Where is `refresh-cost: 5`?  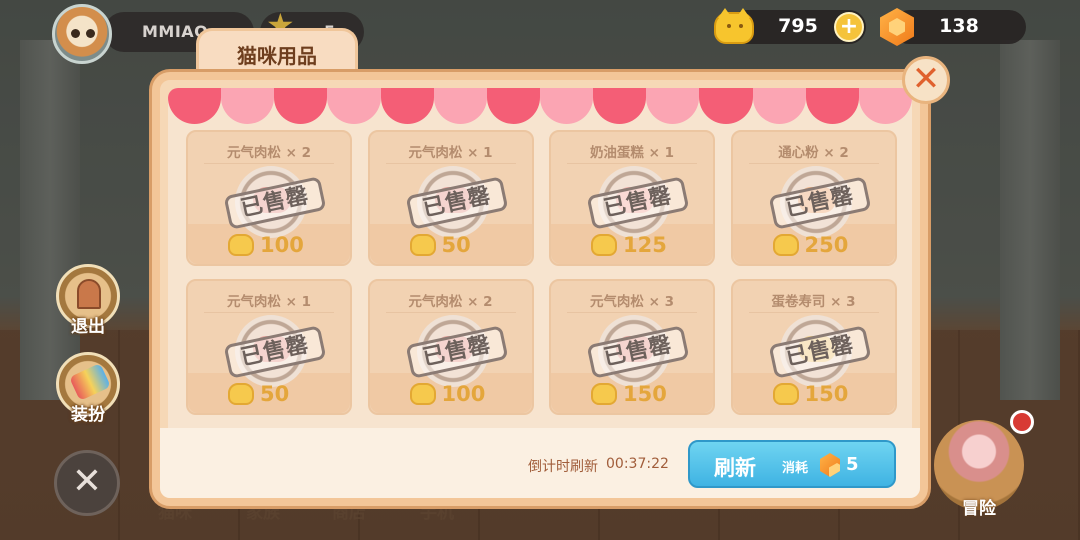 refresh-cost: 5 is located at coordinates (852, 464).